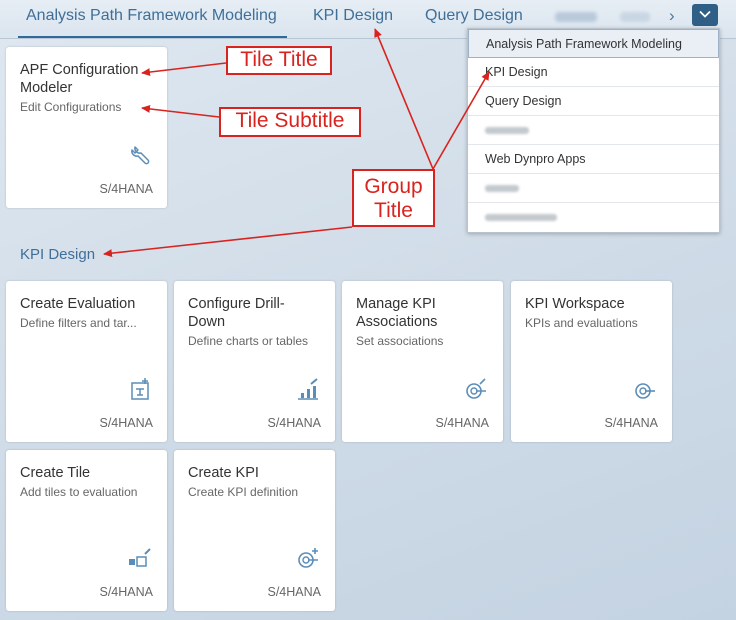 The image size is (736, 620). Describe the element at coordinates (180, 111) in the screenshot. I see `arrow-tile-subtitle` at that location.